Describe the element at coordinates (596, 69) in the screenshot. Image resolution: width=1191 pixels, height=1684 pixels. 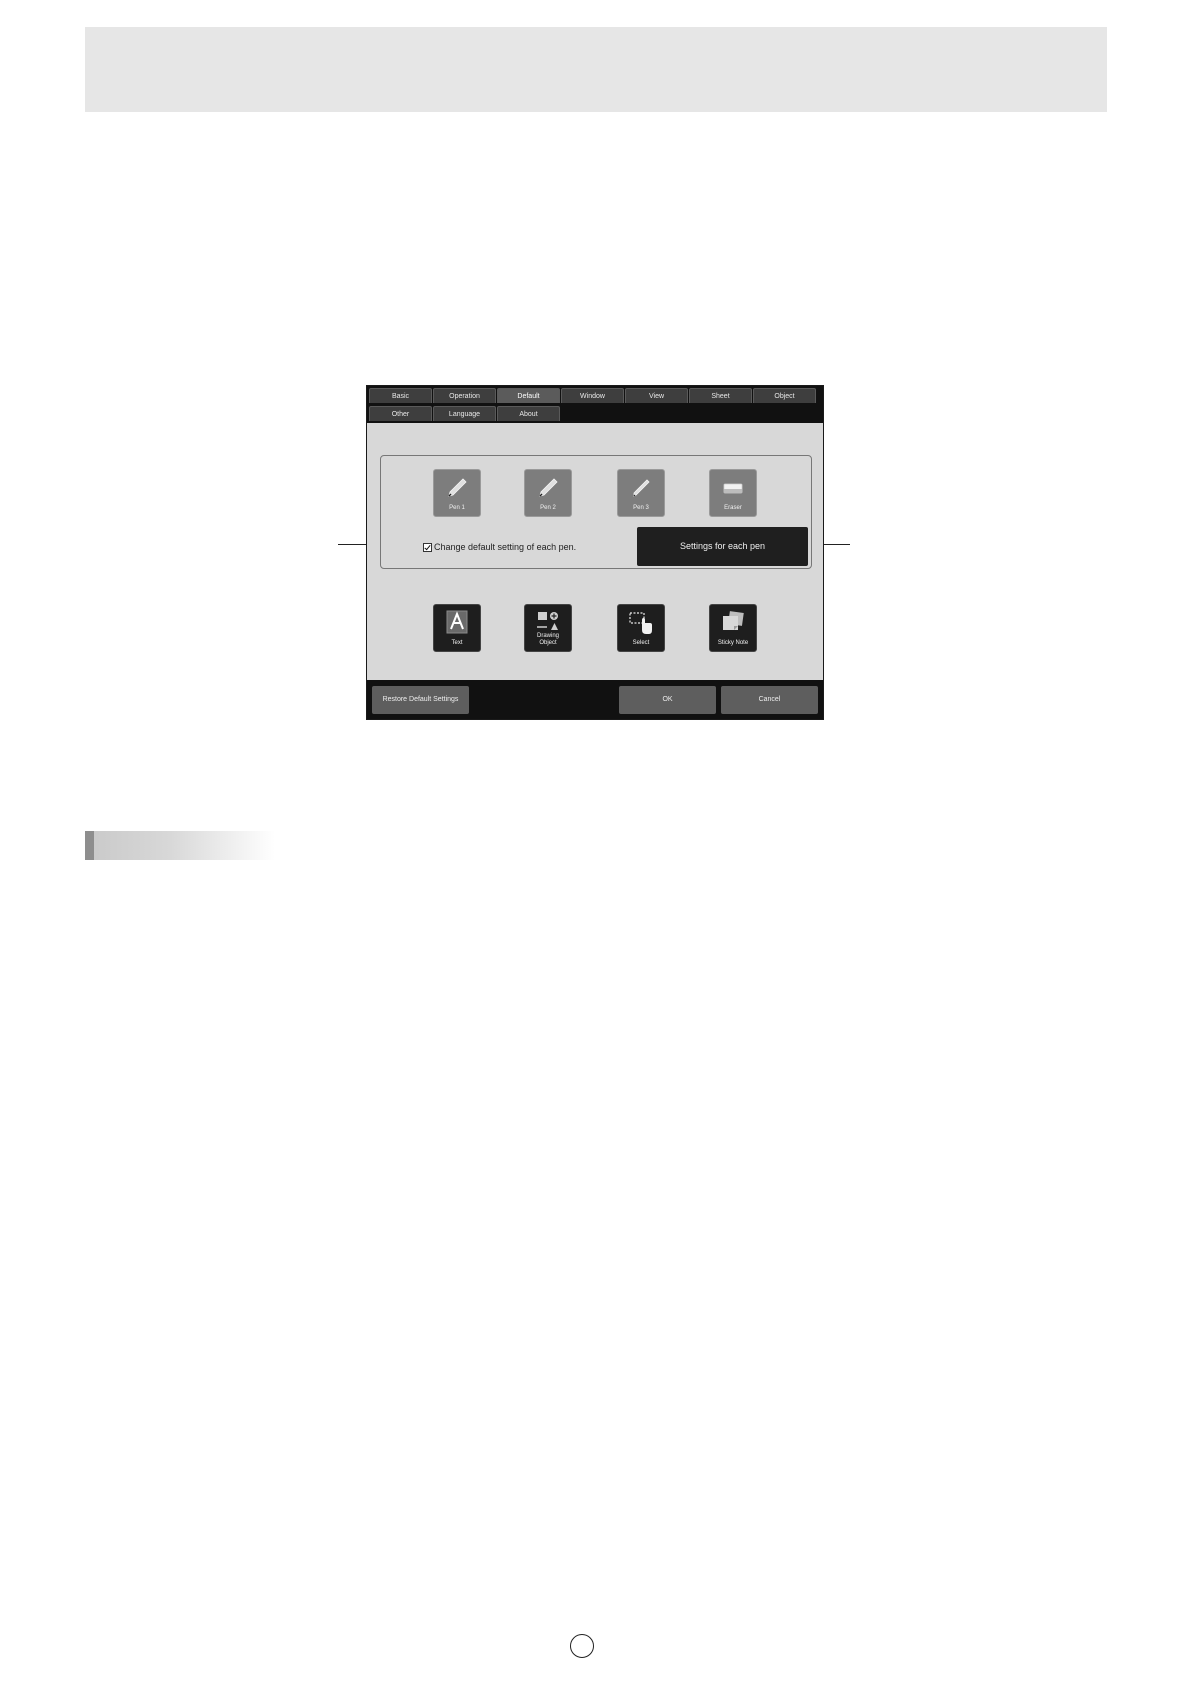
I see `header-band` at that location.